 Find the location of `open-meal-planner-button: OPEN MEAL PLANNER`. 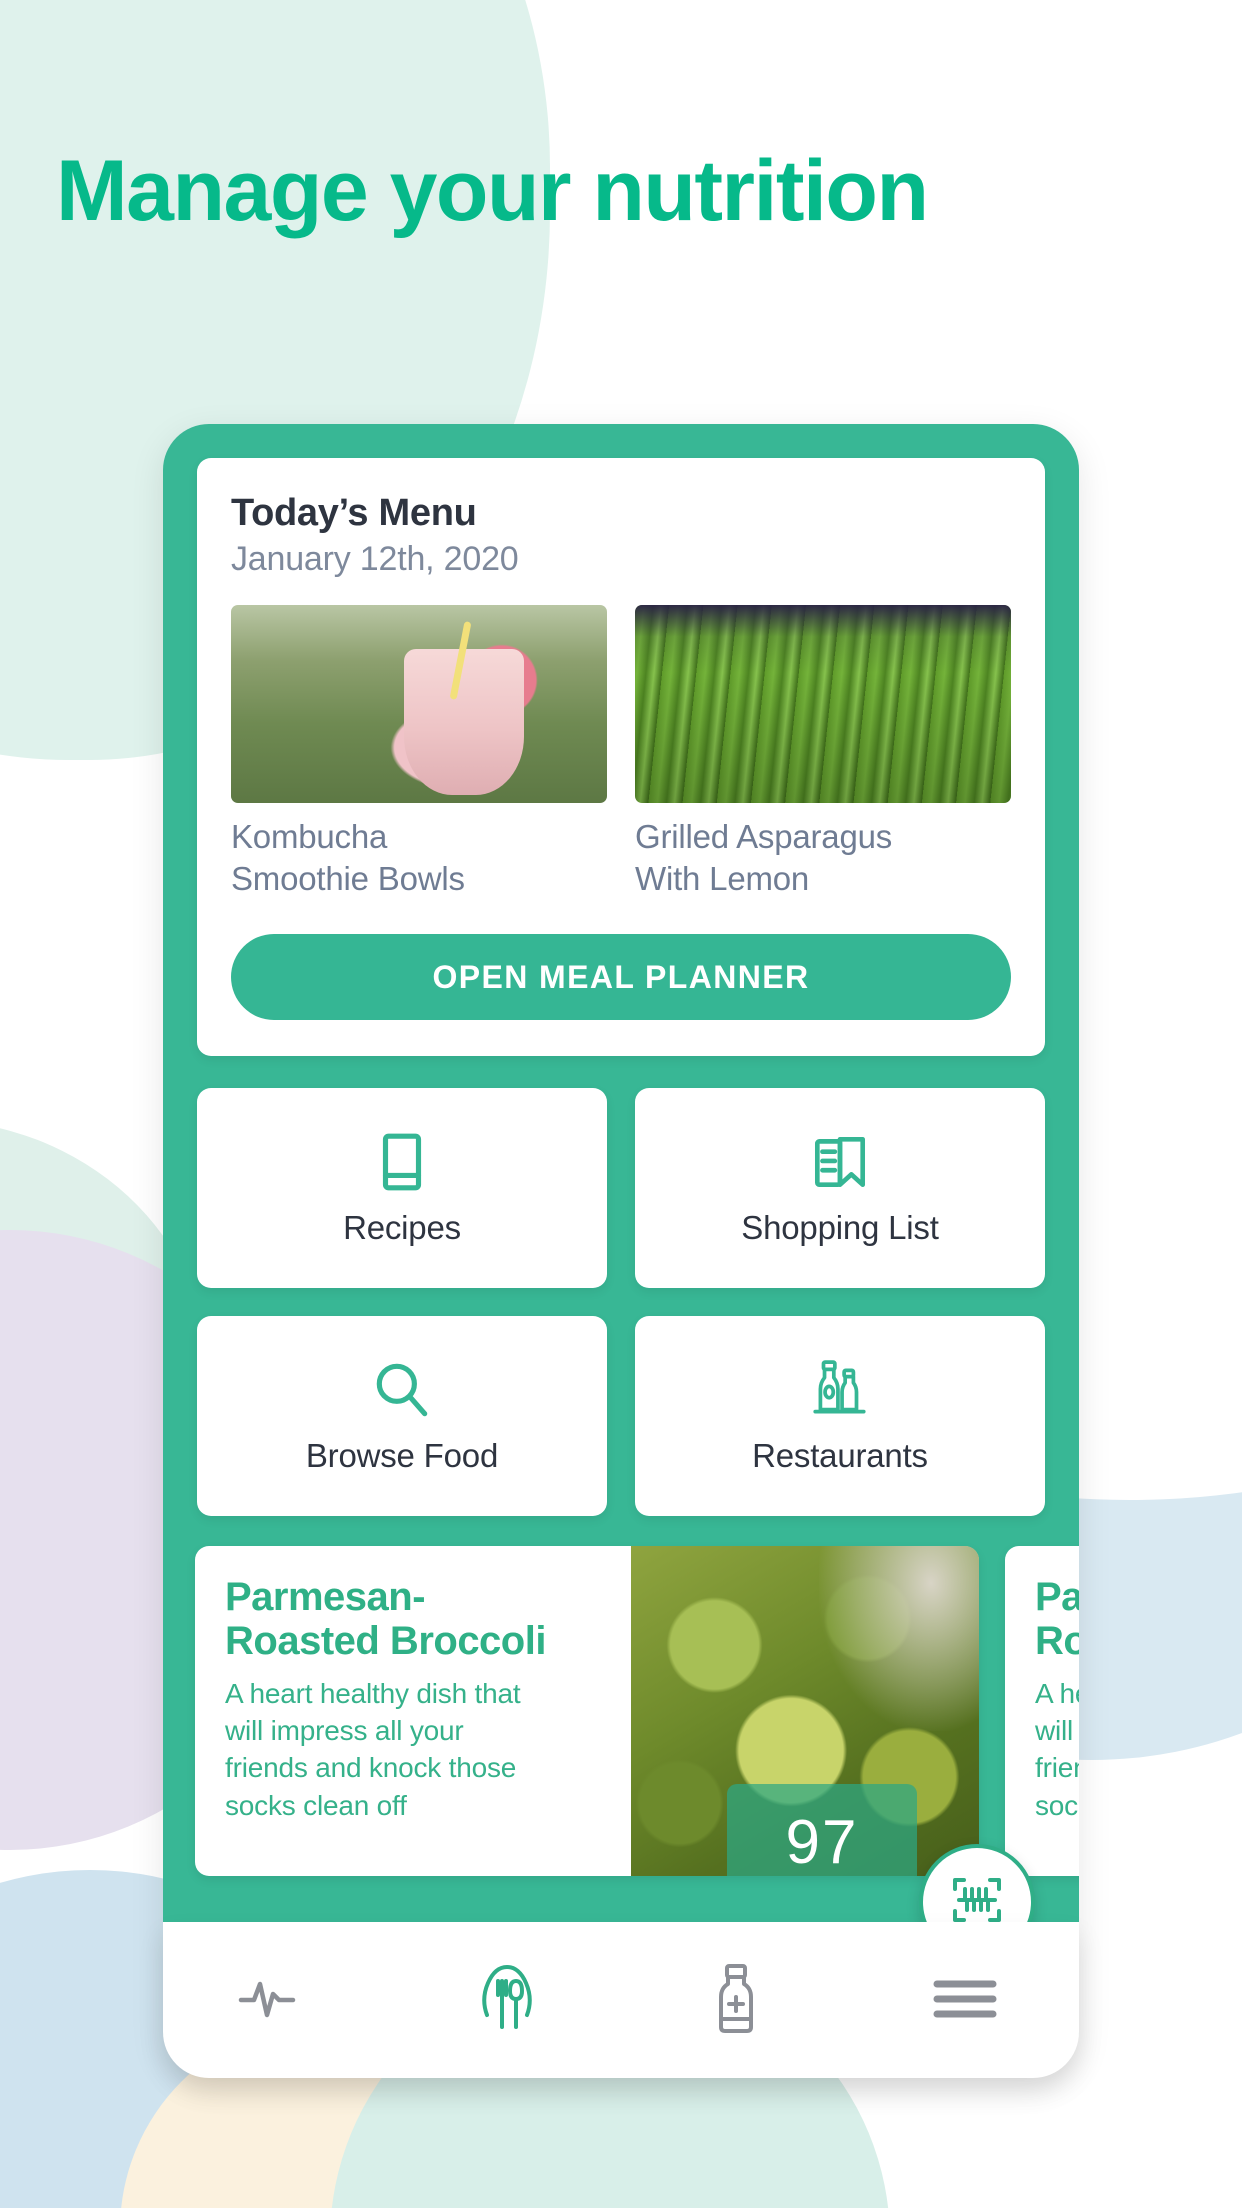

open-meal-planner-button: OPEN MEAL PLANNER is located at coordinates (621, 977).